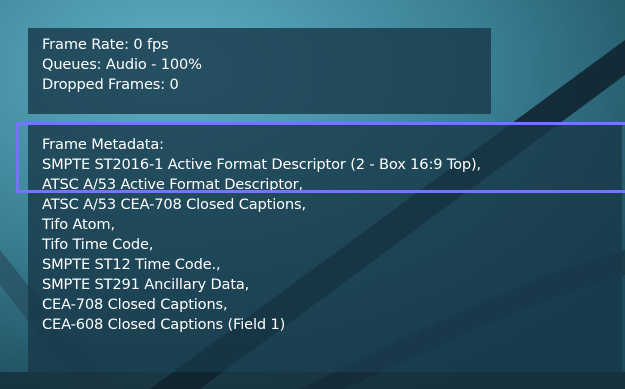 This screenshot has height=389, width=625. What do you see at coordinates (110, 84) in the screenshot?
I see `dropped-frames-text: Dropped Frames: 0` at bounding box center [110, 84].